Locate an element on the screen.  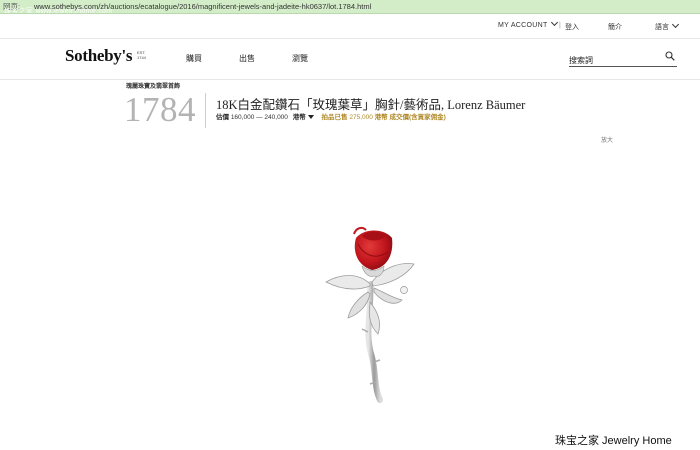
language-menu: 語言 is located at coordinates (667, 26).